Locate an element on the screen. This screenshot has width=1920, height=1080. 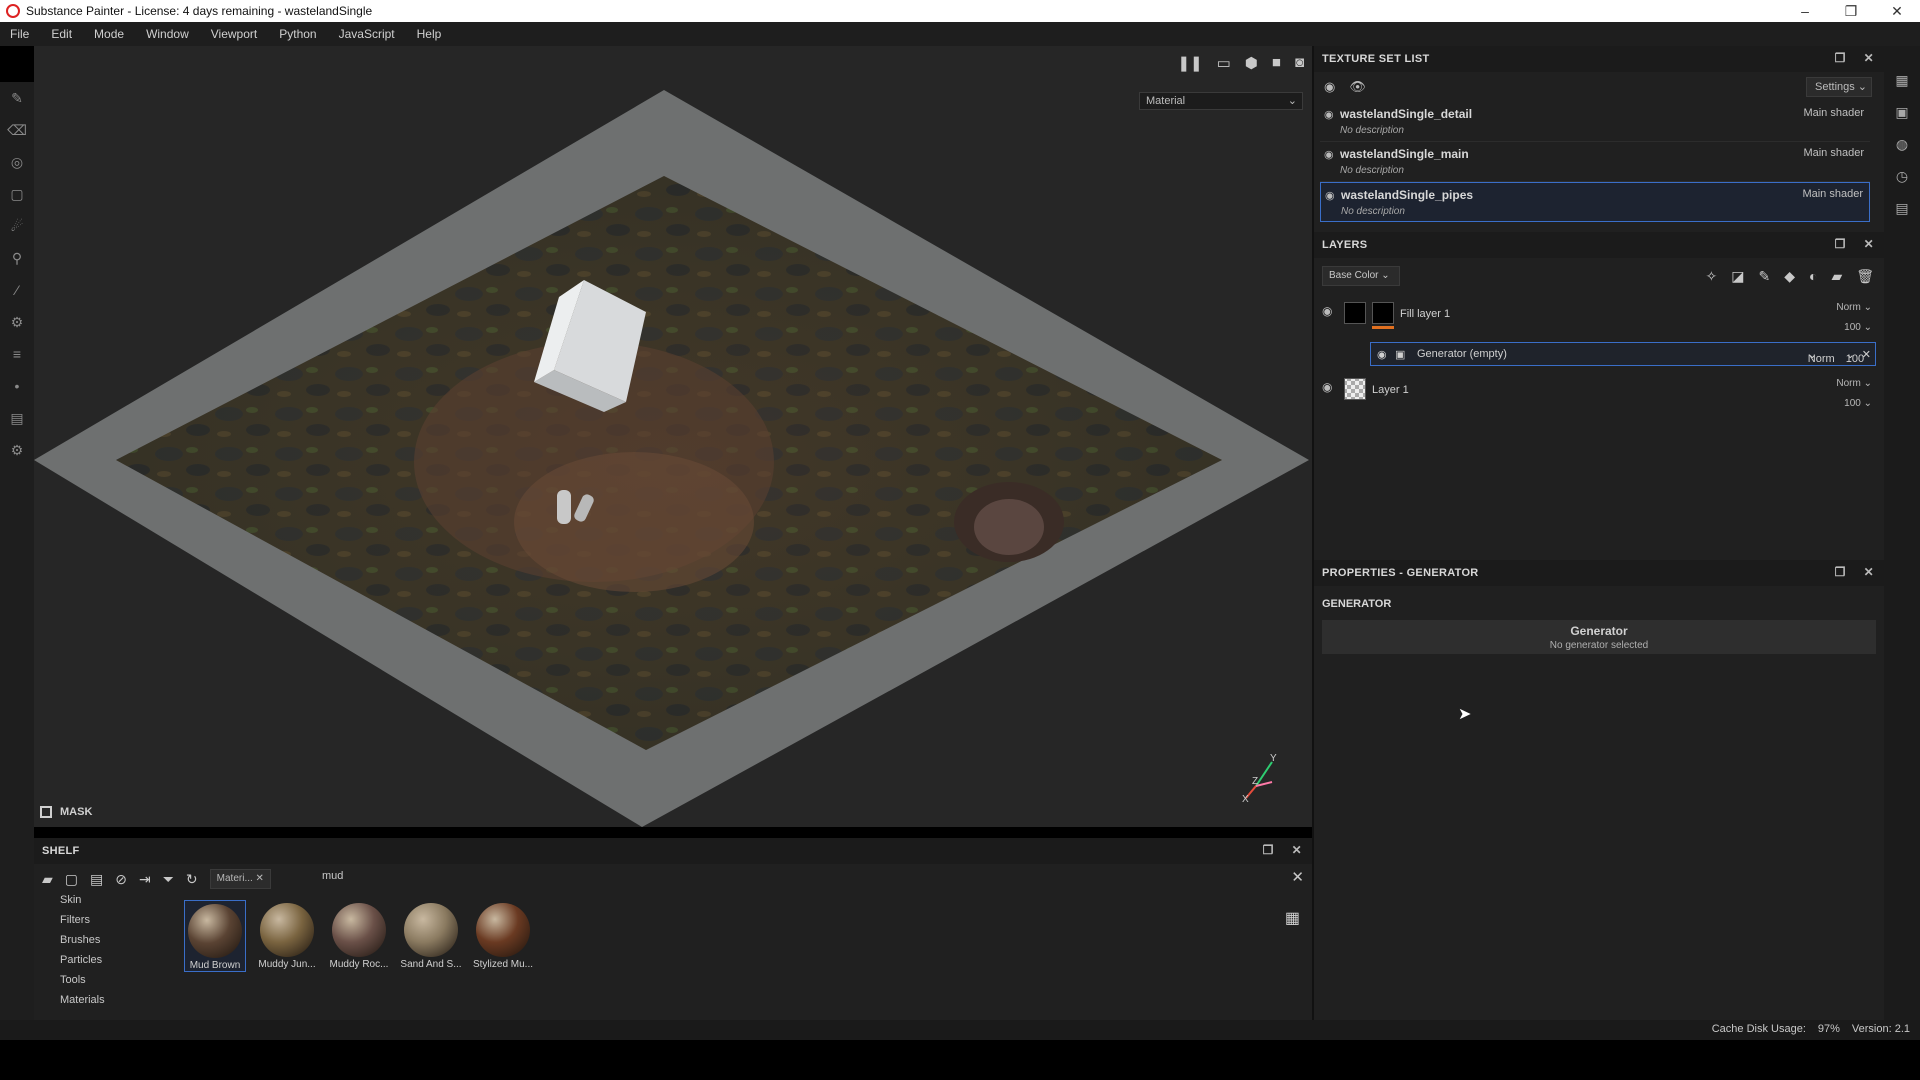
settings-button: Settings ⌄ is located at coordinates (1839, 87).